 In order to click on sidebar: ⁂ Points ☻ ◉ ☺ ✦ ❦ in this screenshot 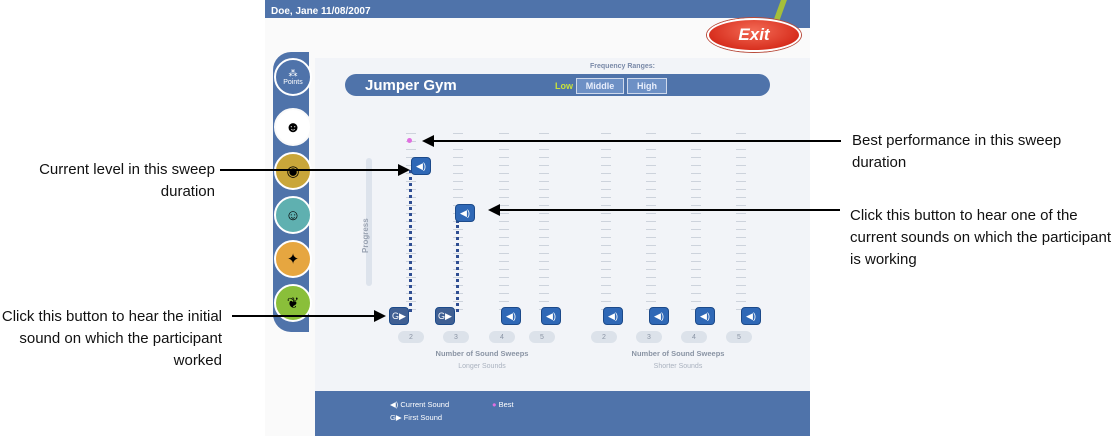, I will do `click(292, 192)`.